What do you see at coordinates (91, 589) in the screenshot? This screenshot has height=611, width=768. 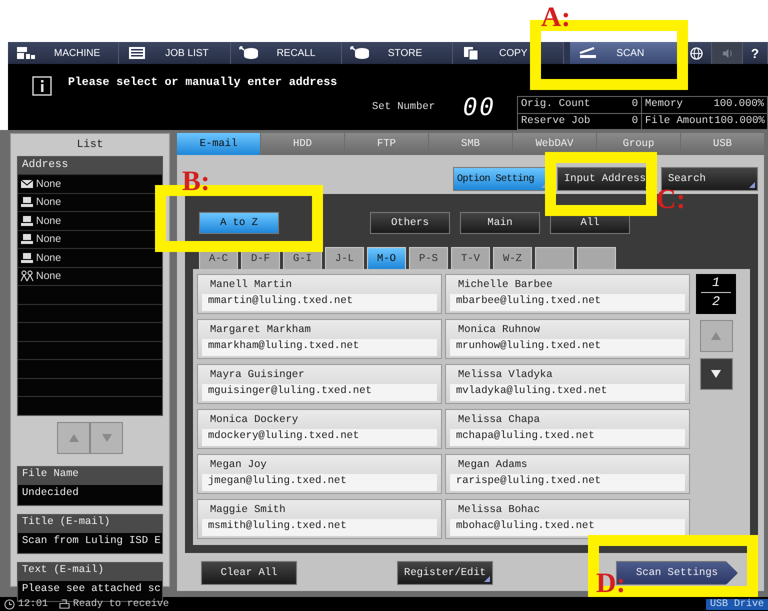 I see `info-value: Please see attached sc` at bounding box center [91, 589].